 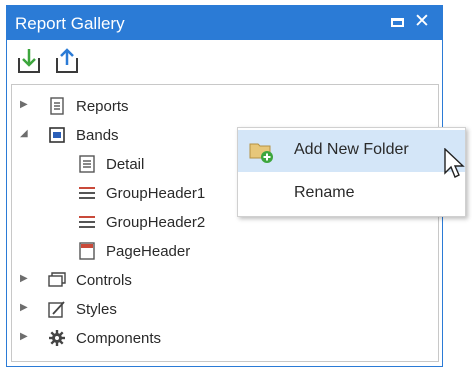 I want to click on menu-item-add-new-folder: Add New Folder, so click(x=351, y=151).